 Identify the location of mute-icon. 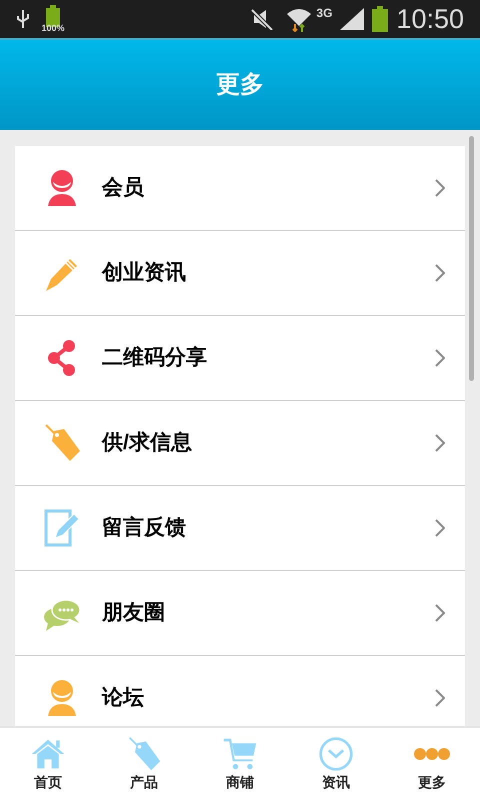
(262, 19).